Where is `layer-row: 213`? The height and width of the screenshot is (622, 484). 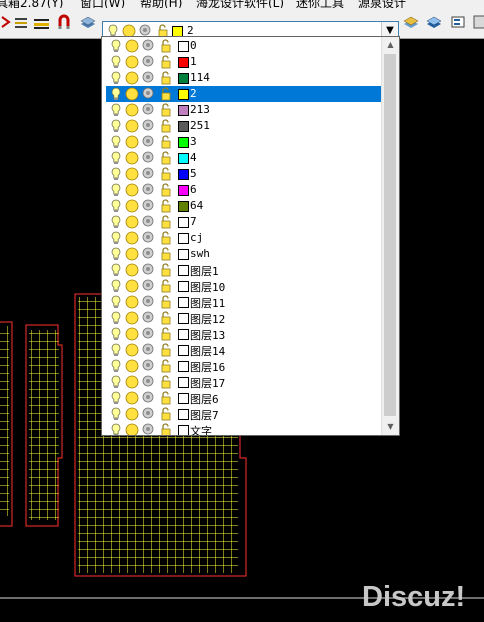 layer-row: 213 is located at coordinates (244, 110).